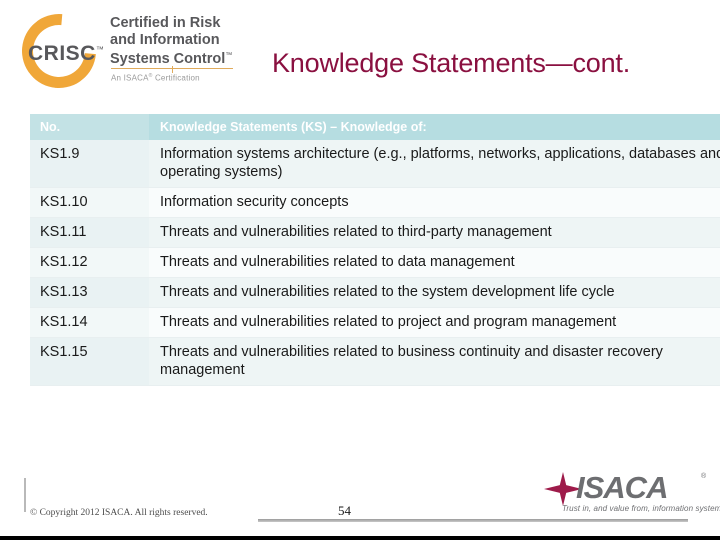  I want to click on crisc-certification-note: An ISACA® Certification, so click(155, 78).